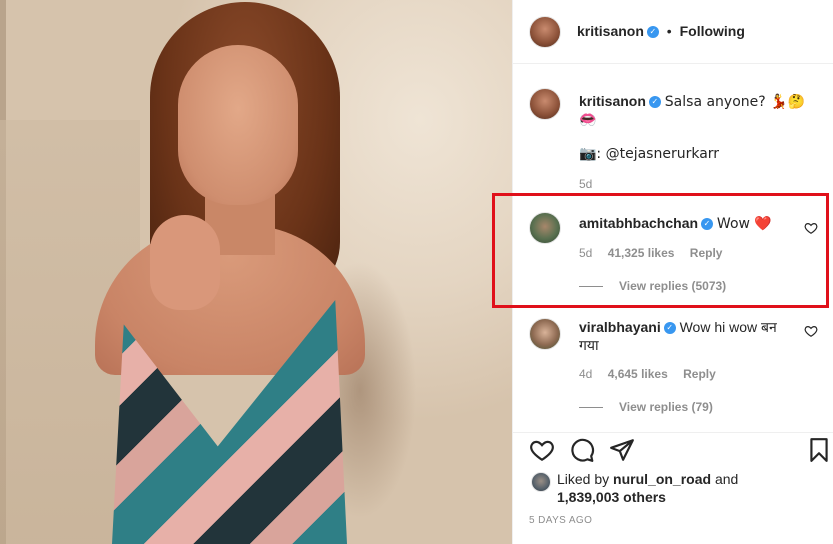 This screenshot has width=833, height=544. What do you see at coordinates (661, 31) in the screenshot?
I see `header-line: kritisanon ✓ • Following` at bounding box center [661, 31].